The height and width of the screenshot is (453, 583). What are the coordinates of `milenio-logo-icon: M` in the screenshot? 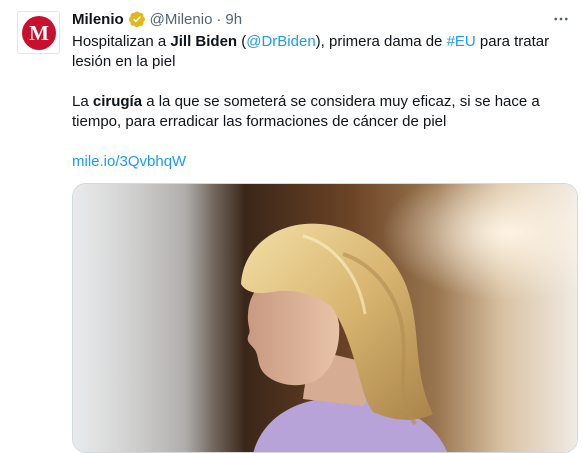 It's located at (38, 32).